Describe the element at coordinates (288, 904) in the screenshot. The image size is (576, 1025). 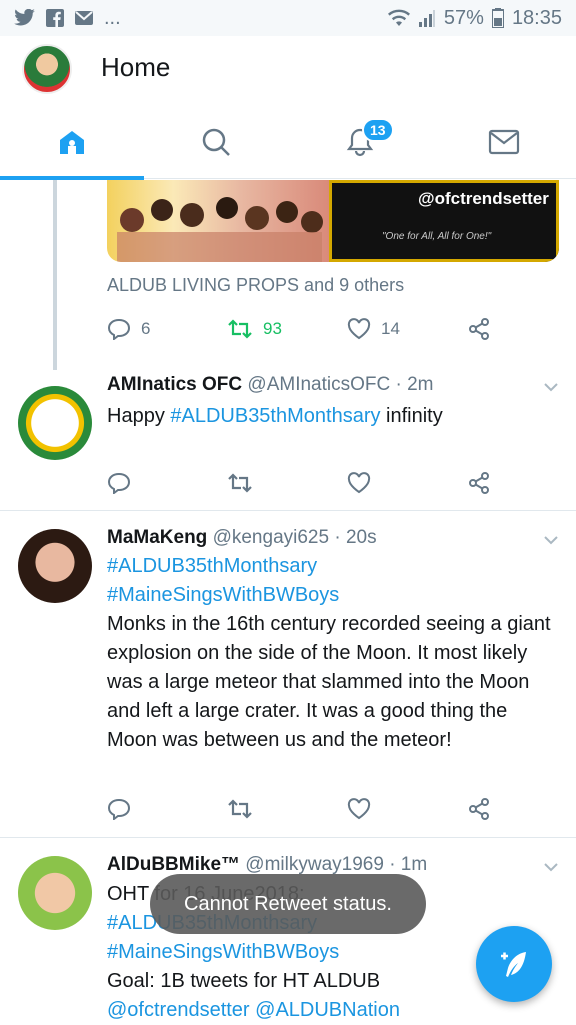
I see `toast-message: Cannot Retweet status.` at that location.